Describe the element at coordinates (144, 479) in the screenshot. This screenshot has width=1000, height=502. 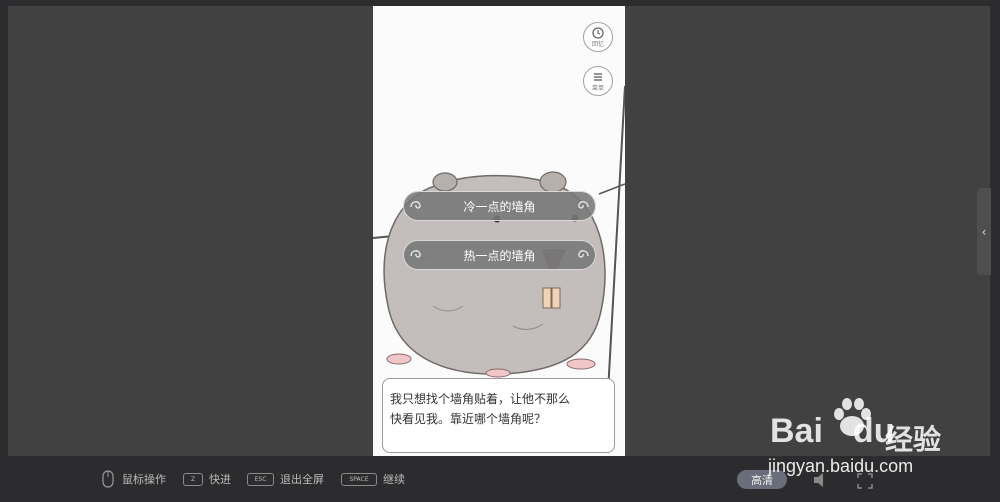
I see `mouse-label: 鼠标操作` at that location.